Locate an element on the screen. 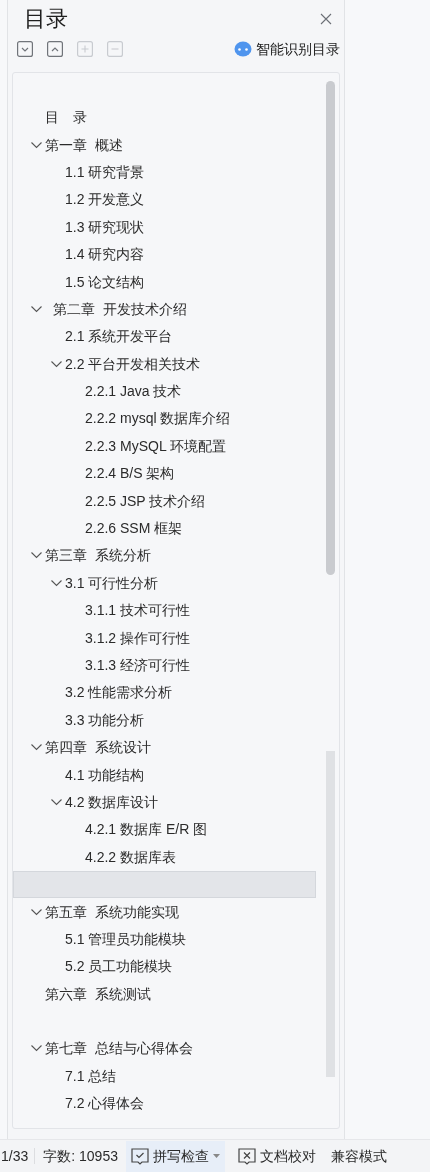 This screenshot has width=430, height=1172. toc-row: 3.1.3 经济可行性 is located at coordinates (164, 665).